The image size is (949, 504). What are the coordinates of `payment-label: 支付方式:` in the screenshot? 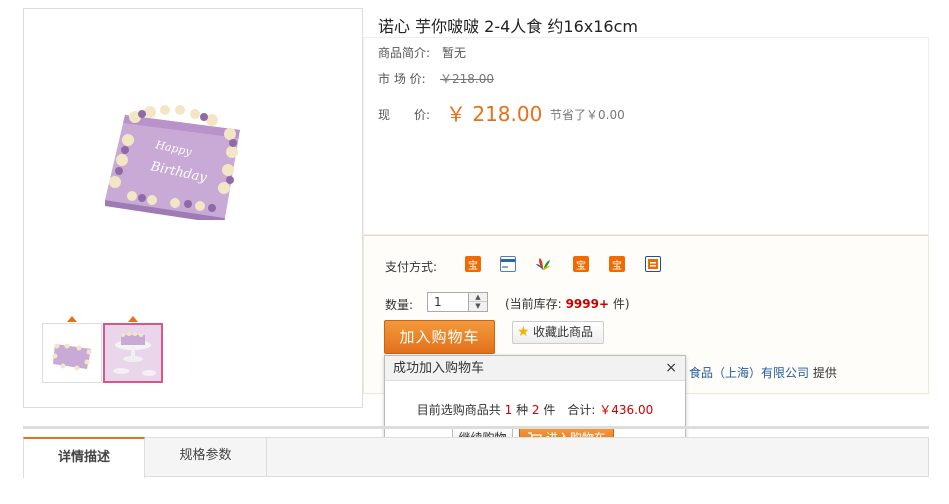 It's located at (411, 267).